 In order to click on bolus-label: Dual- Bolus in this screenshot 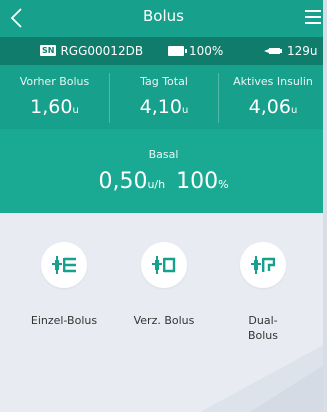, I will do `click(263, 328)`.